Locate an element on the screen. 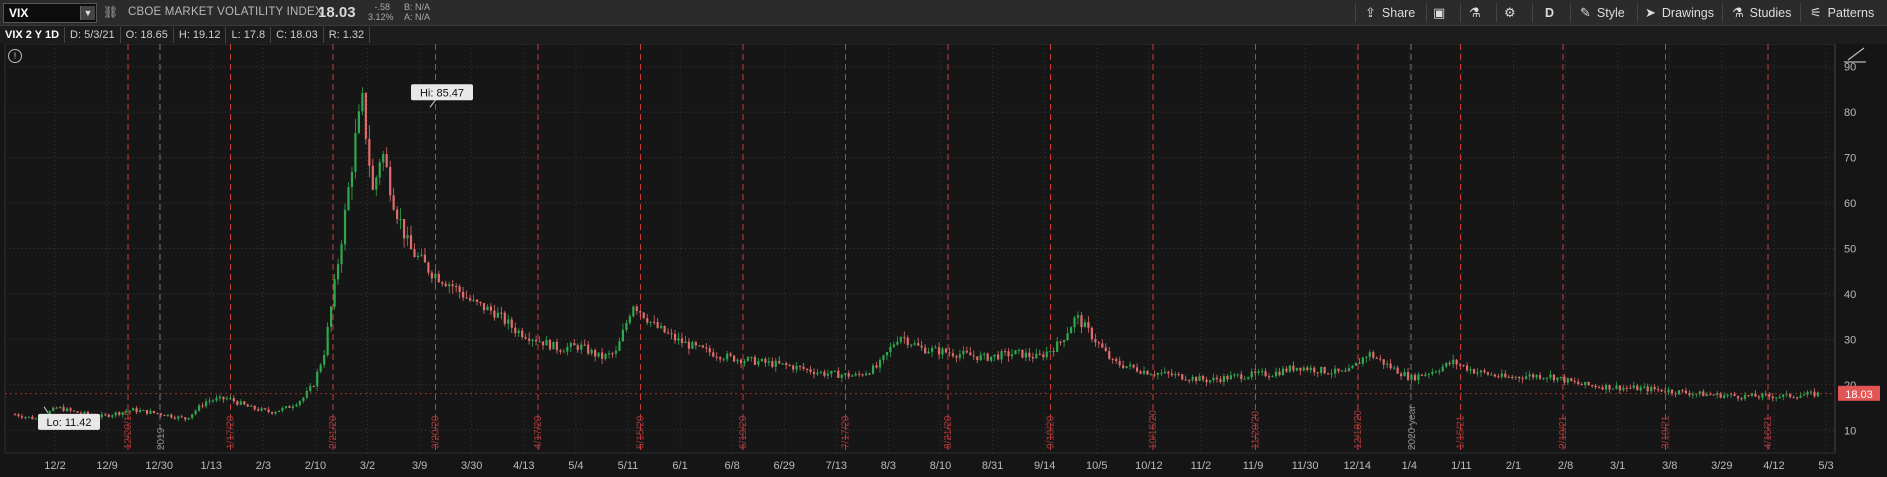  symbol-selector: VIX ▼ is located at coordinates (50, 13).